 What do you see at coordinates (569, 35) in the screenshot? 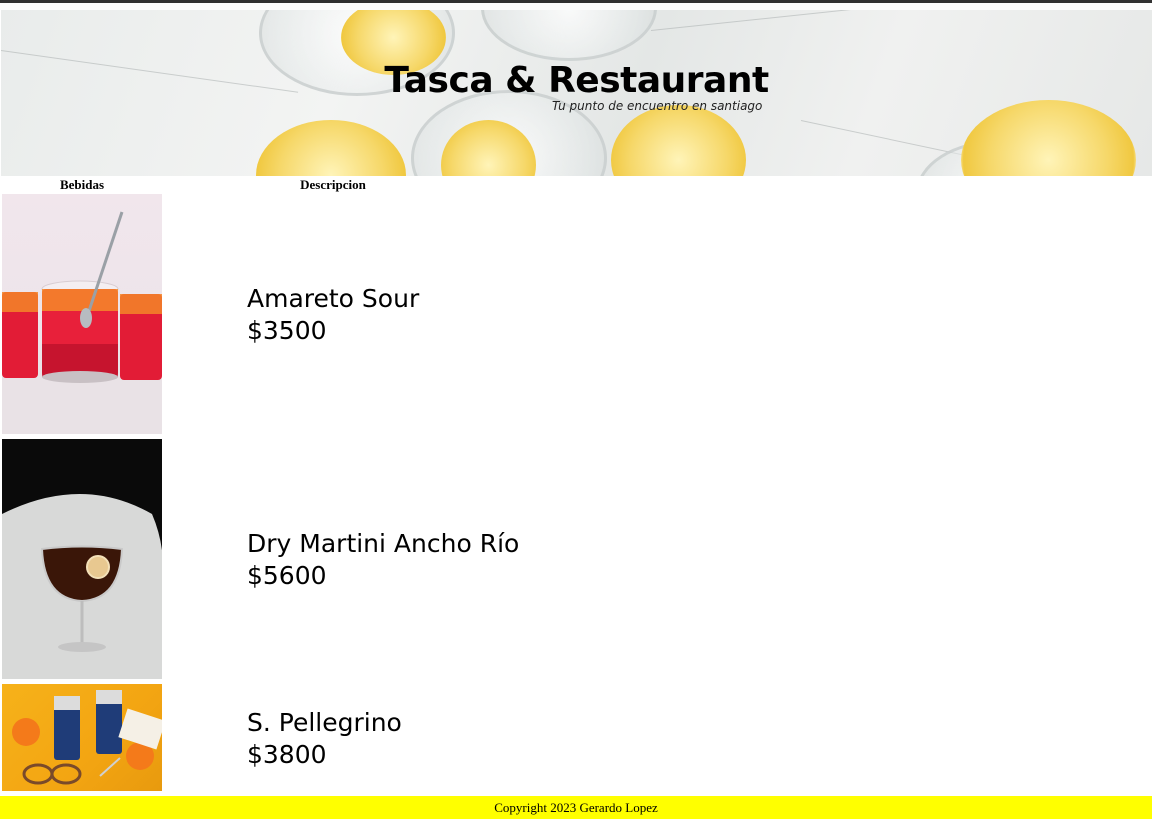
I see `glass-image` at bounding box center [569, 35].